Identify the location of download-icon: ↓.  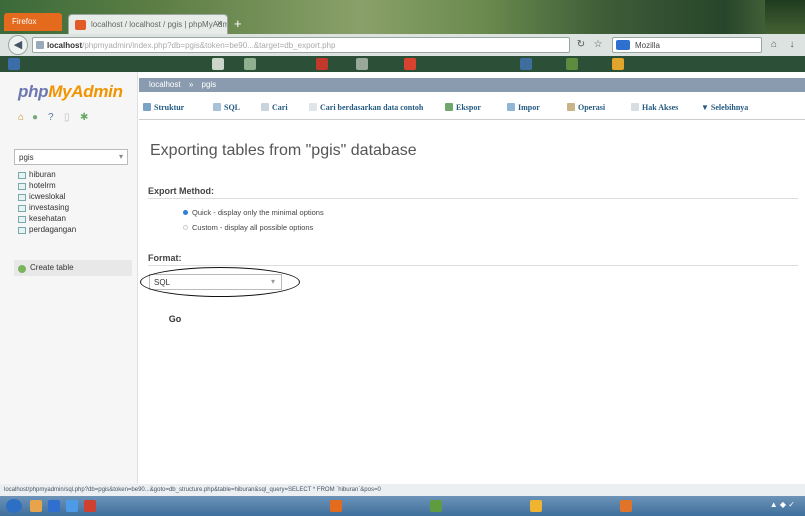
(792, 45).